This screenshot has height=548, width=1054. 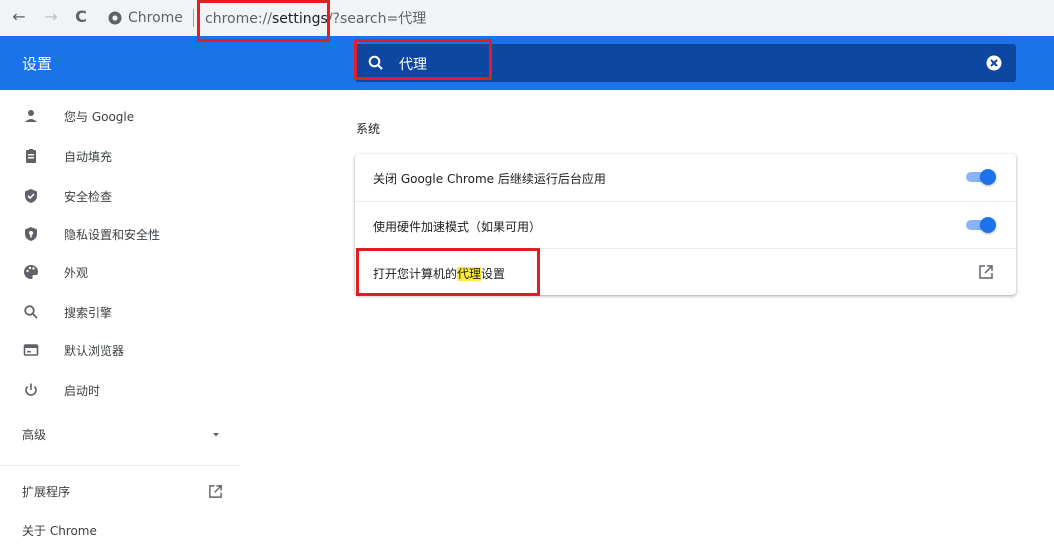 I want to click on setting-row-background-apps: 关闭 Google Chrome 后继续运行后台应用, so click(x=685, y=177).